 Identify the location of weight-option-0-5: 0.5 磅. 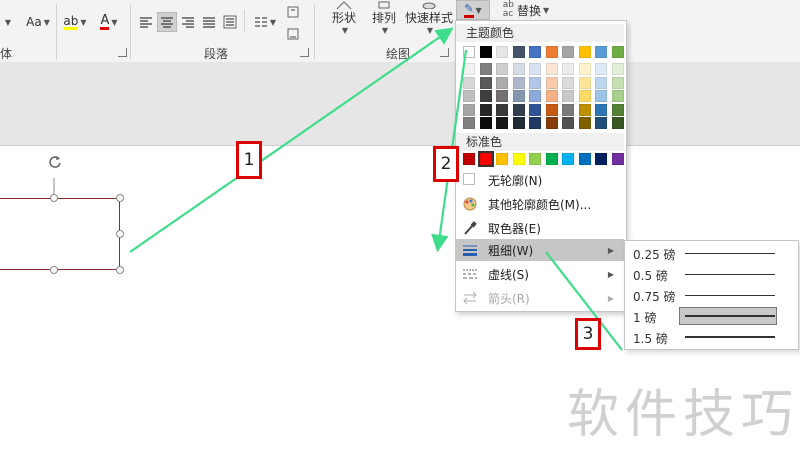
(710, 274).